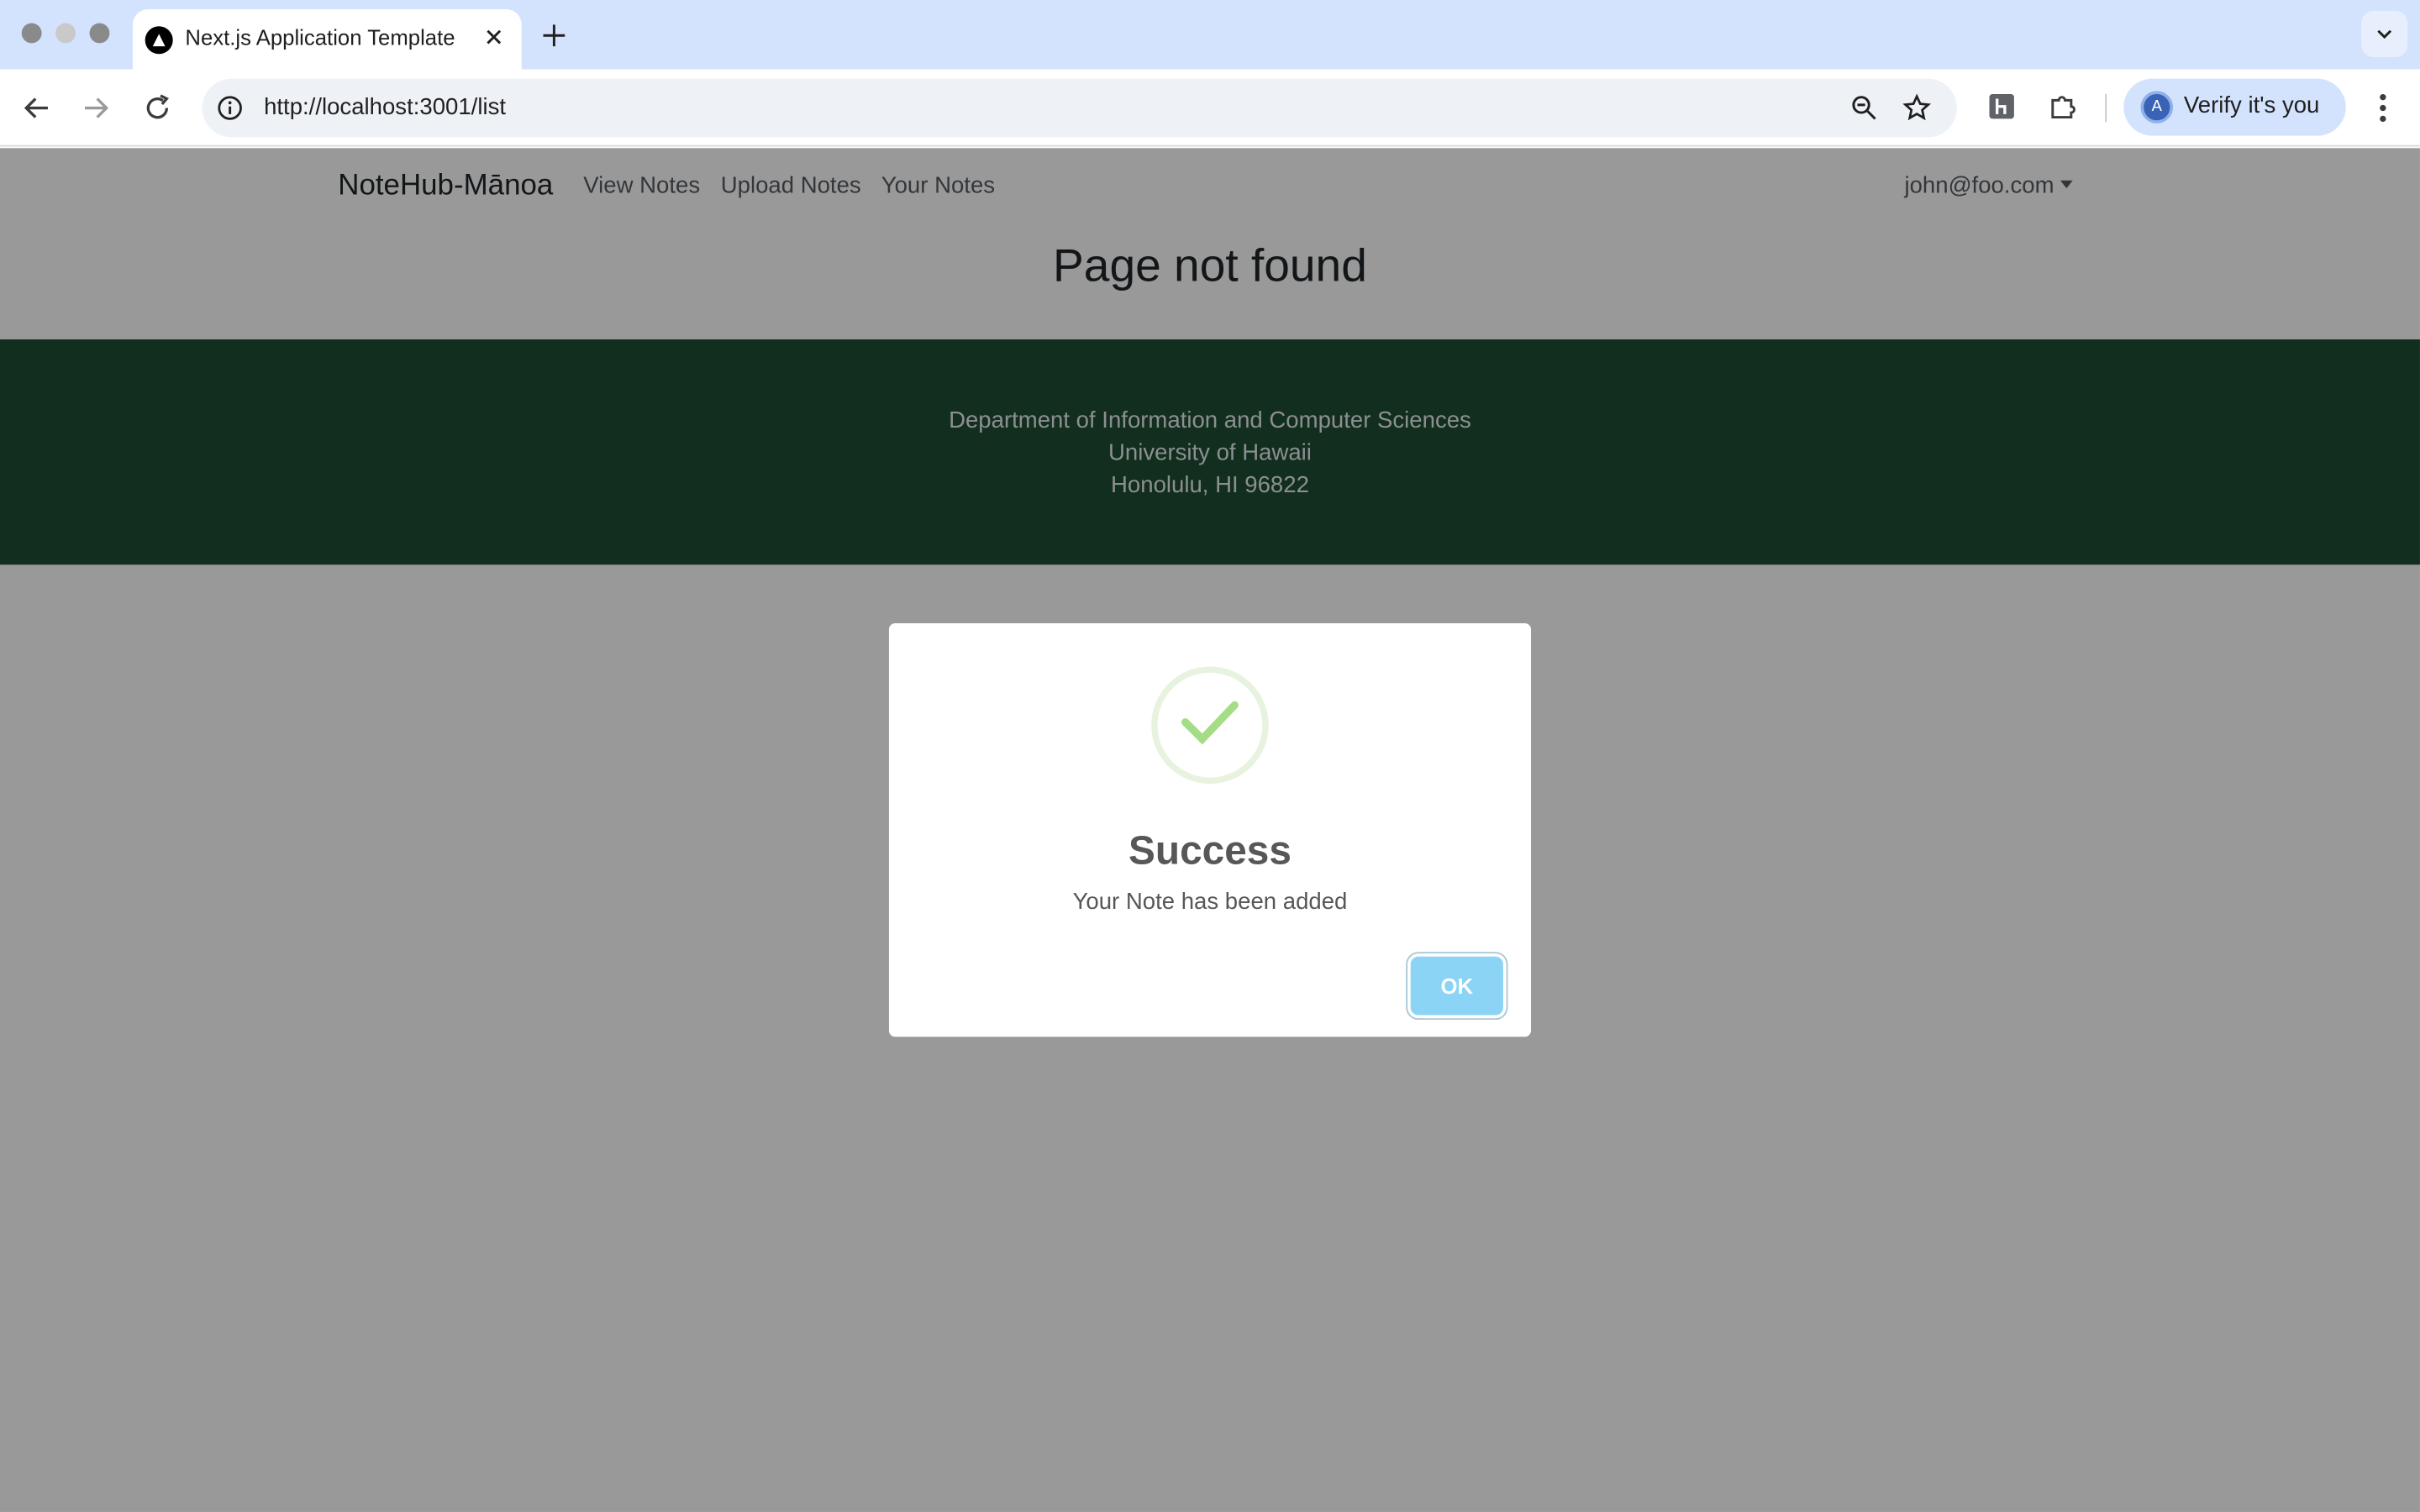 The height and width of the screenshot is (1512, 2420). I want to click on window-close-button, so click(31, 33).